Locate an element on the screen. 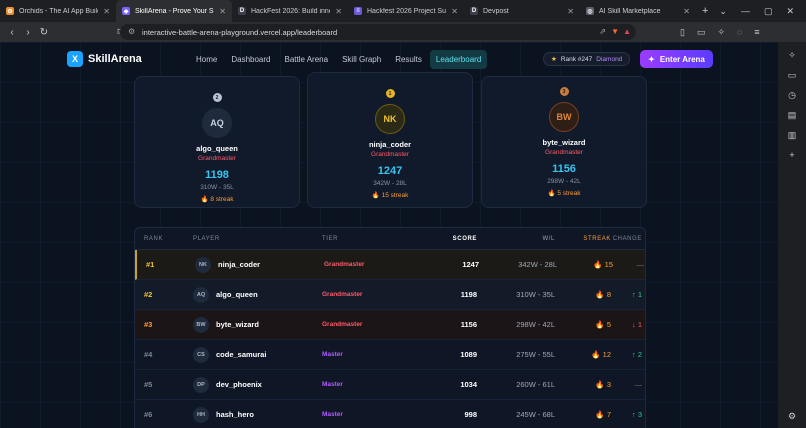  nav-battle-arena: Battle Arena is located at coordinates (306, 59).